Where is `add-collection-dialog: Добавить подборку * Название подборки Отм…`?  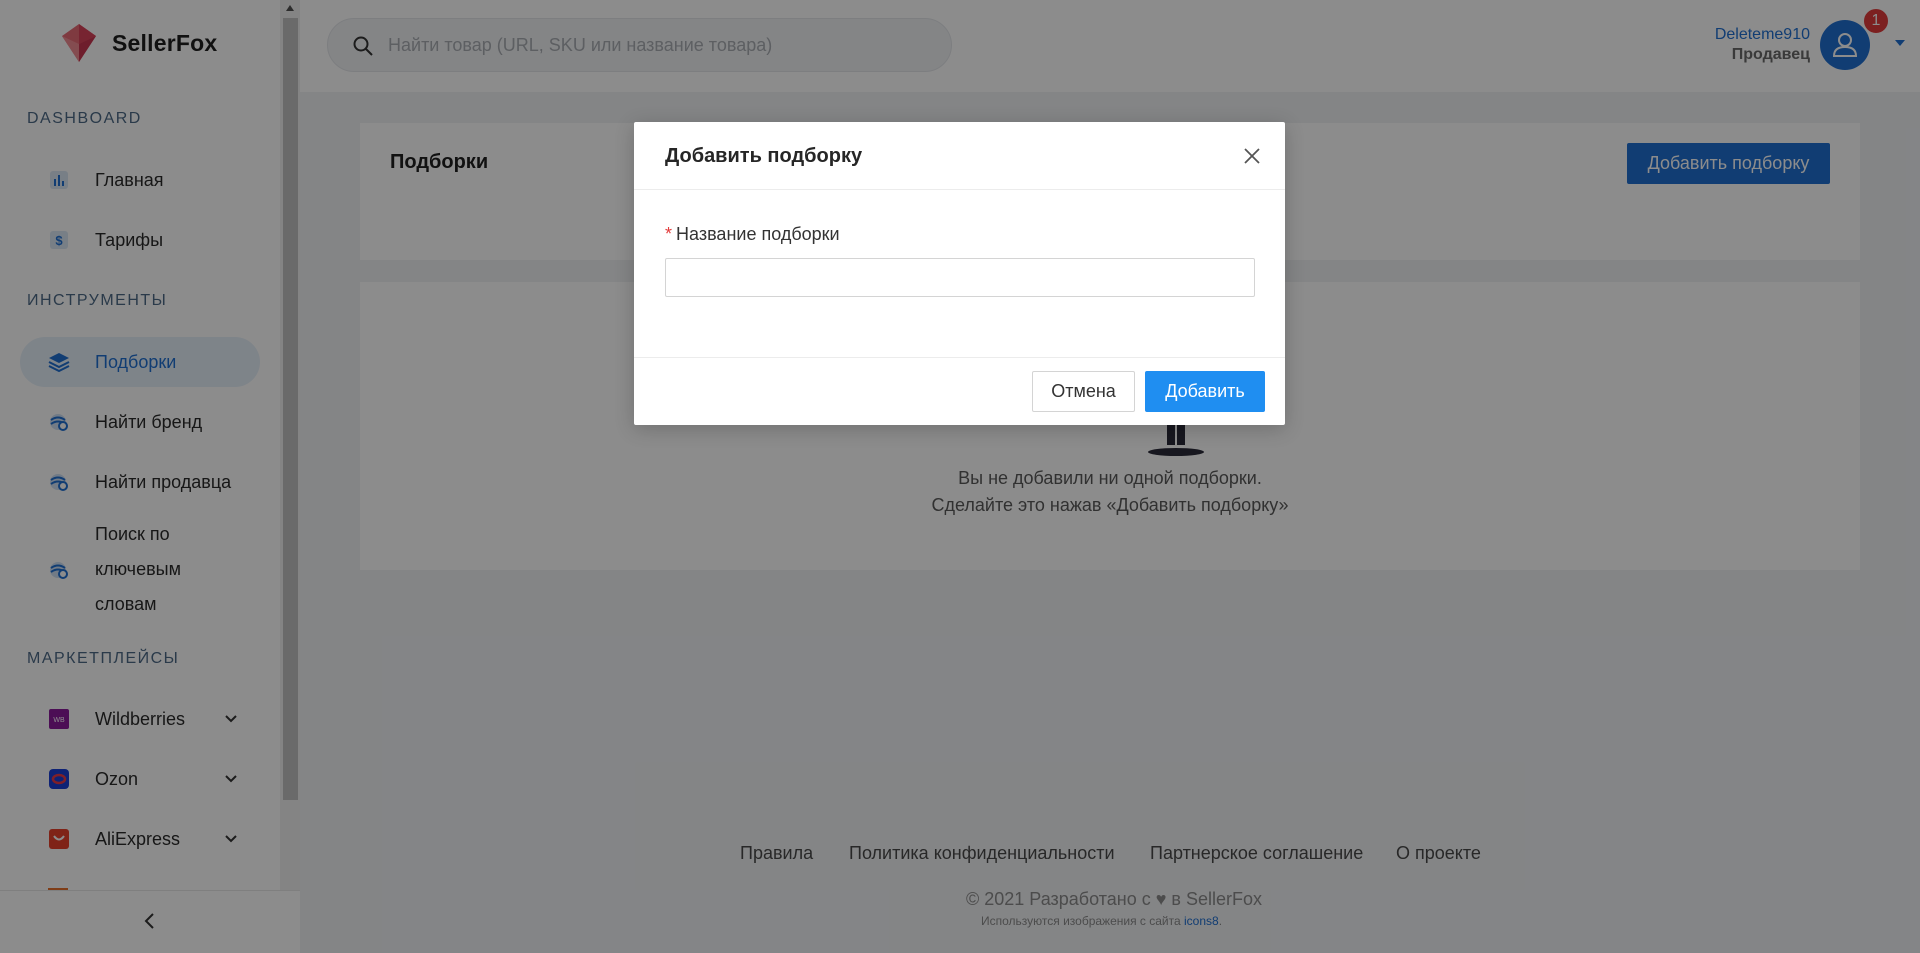
add-collection-dialog: Добавить подборку * Название подборки Отм… is located at coordinates (959, 273).